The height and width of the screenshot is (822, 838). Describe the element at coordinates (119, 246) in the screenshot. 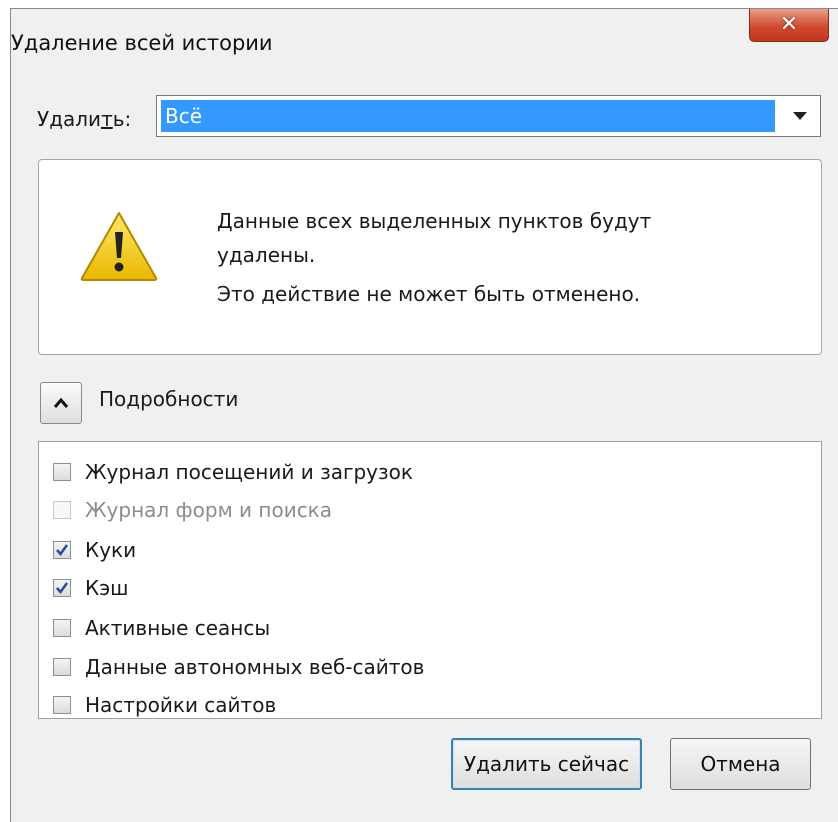

I see `warning-icon` at that location.